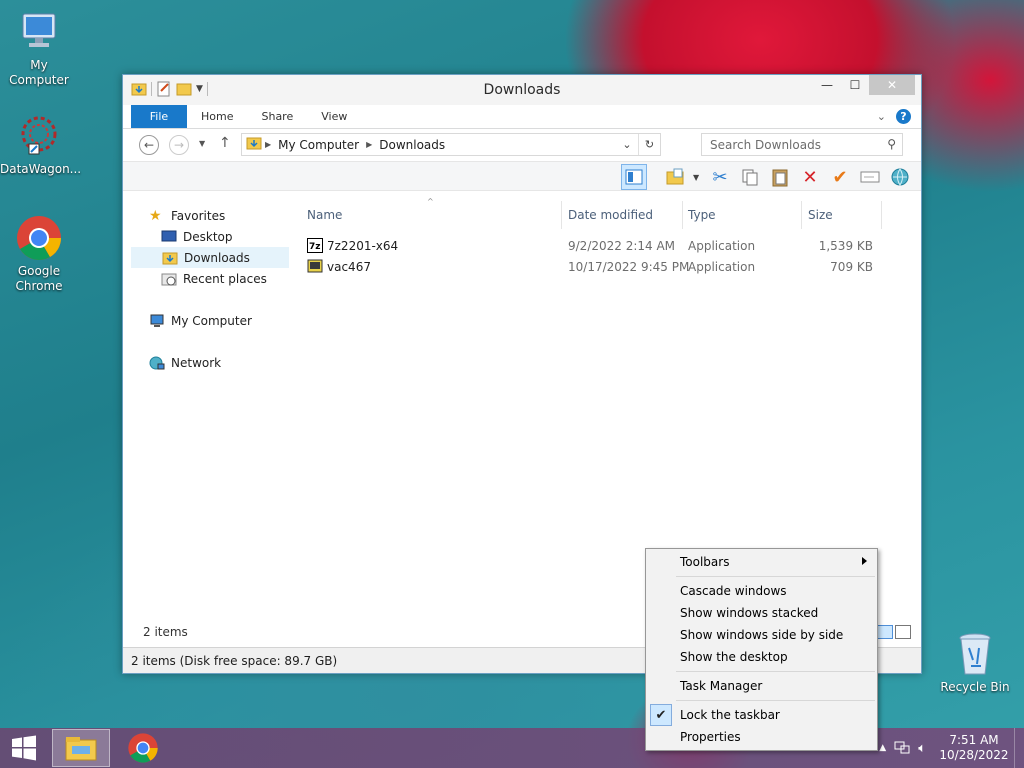 The height and width of the screenshot is (768, 1024). What do you see at coordinates (720, 177) in the screenshot?
I see `cut-icon: ✂` at bounding box center [720, 177].